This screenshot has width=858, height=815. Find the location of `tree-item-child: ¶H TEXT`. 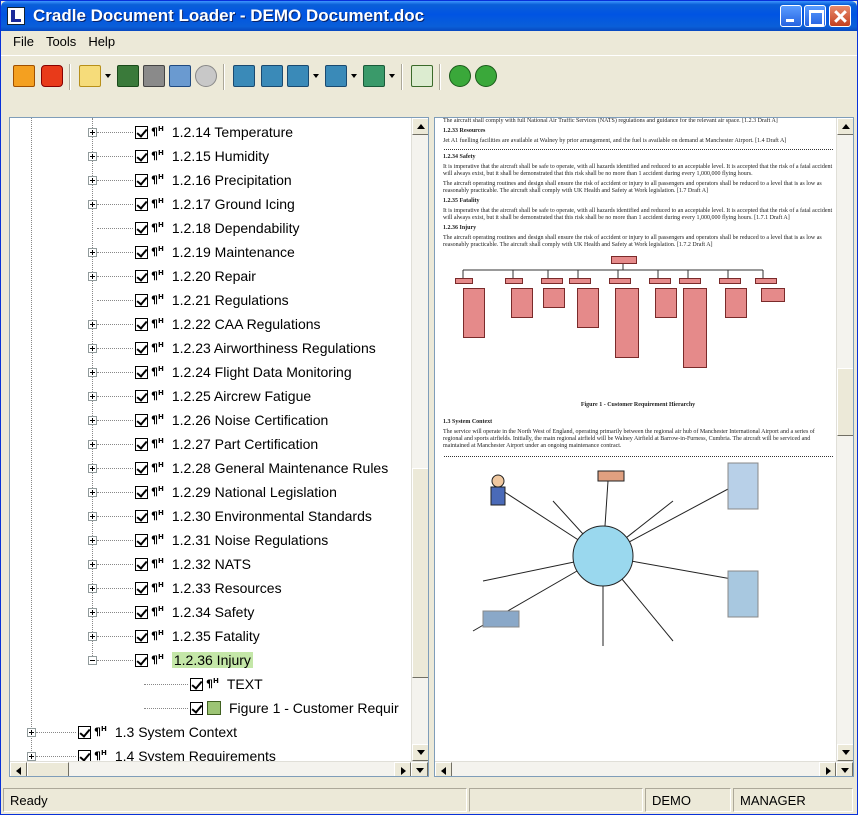

tree-item-child: ¶H TEXT is located at coordinates (203, 684).